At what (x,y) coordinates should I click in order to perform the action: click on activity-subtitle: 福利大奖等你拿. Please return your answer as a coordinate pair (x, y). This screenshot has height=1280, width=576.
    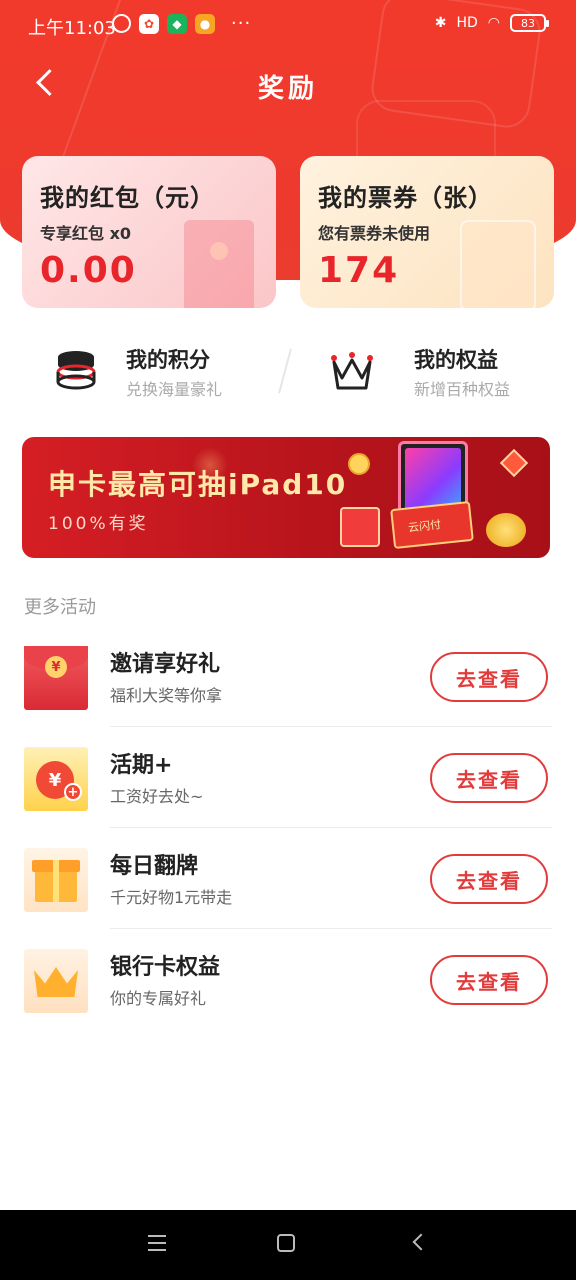
    Looking at the image, I should click on (166, 695).